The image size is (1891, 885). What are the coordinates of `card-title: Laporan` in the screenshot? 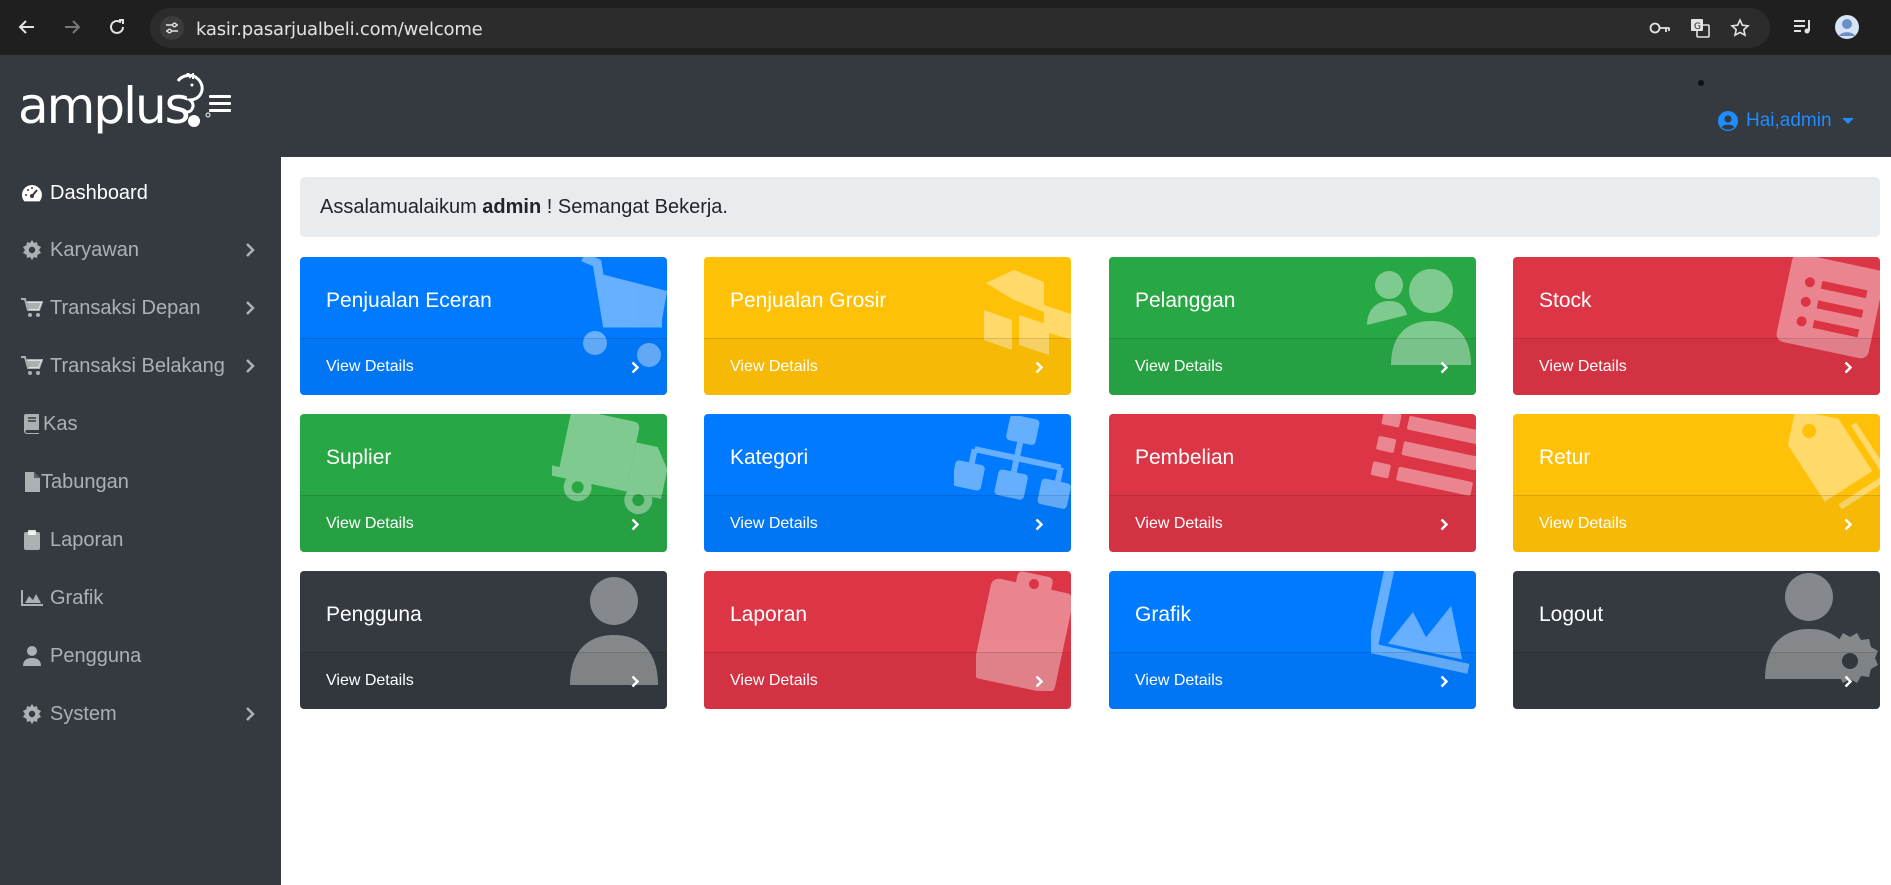 It's located at (769, 614).